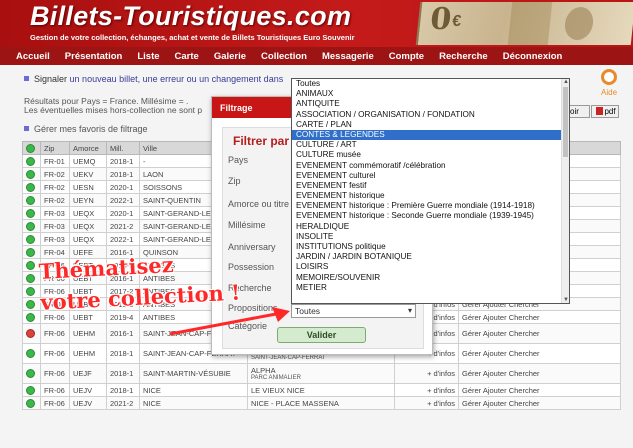 Image resolution: width=633 pixels, height=448 pixels. Describe the element at coordinates (427, 278) in the screenshot. I see `category-option: MEMOIRE/SOUVENIR` at that location.